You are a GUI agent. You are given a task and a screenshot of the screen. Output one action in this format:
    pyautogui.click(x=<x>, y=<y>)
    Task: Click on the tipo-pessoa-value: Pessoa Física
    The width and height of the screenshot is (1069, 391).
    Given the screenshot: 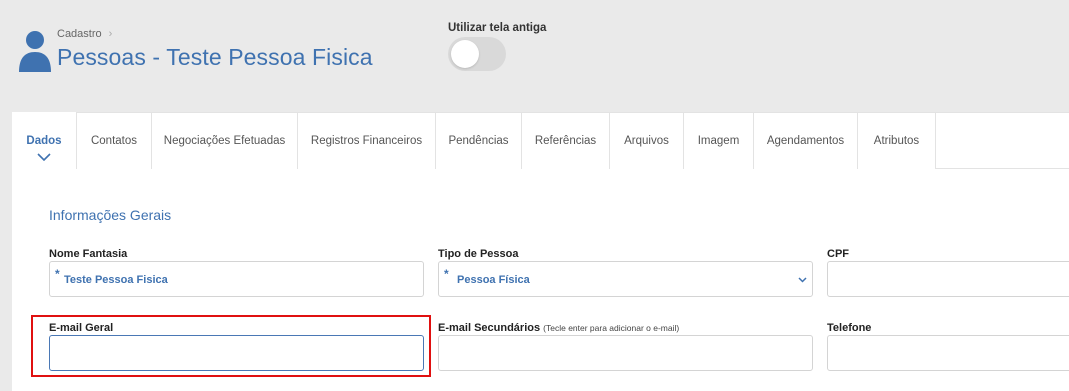 What is the action you would take?
    pyautogui.click(x=493, y=280)
    